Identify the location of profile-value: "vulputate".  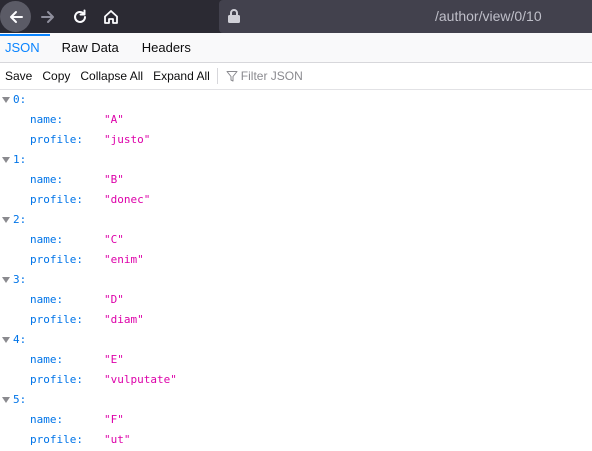
(140, 379).